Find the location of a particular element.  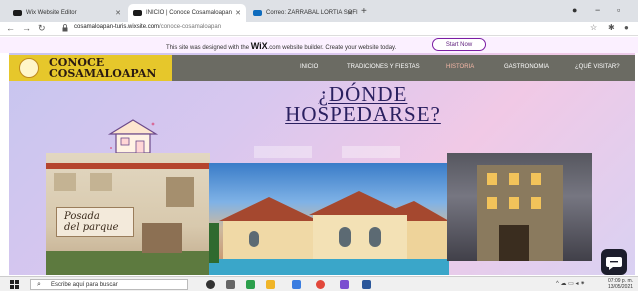

hotel-photo-posada: Posada del parque is located at coordinates (128, 214).